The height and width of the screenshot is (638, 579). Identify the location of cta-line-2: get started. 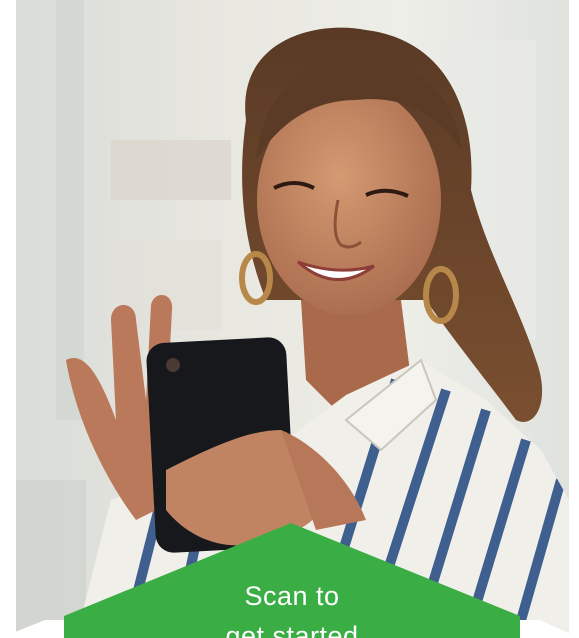
(292, 629).